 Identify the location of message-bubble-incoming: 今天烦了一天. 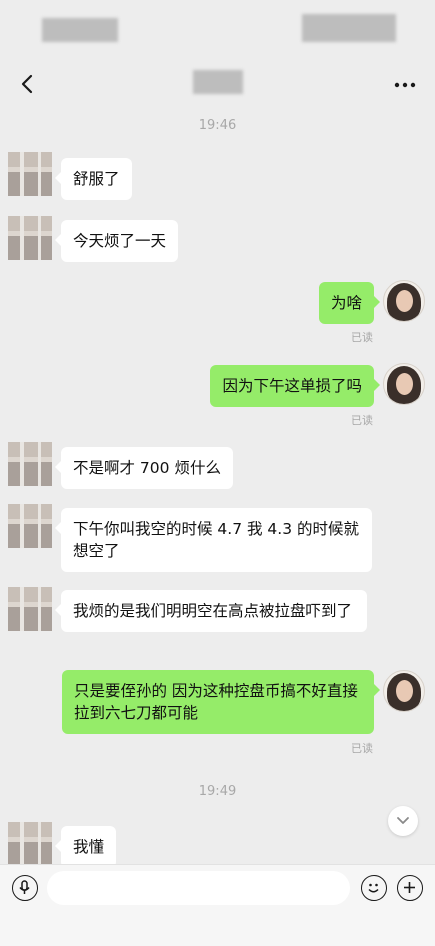
(116, 241).